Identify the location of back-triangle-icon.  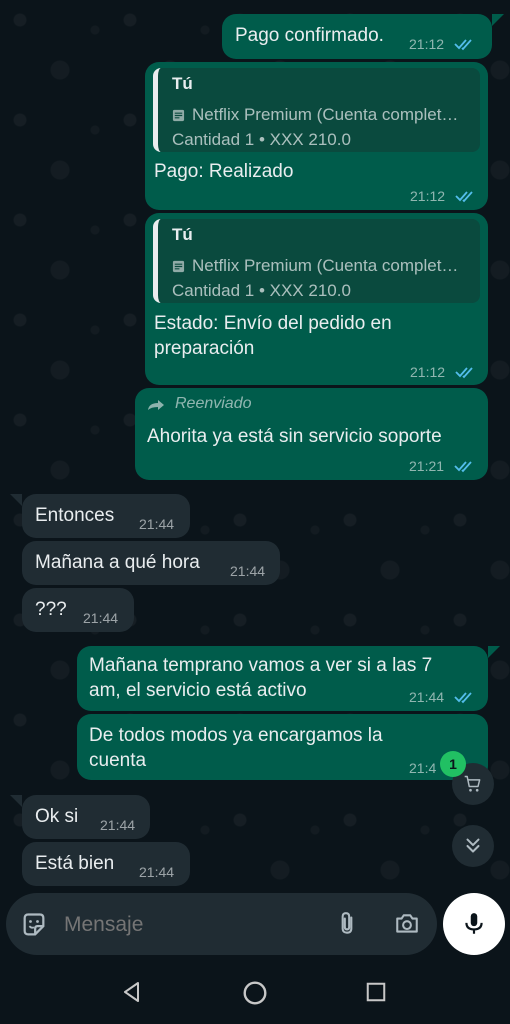
(132, 992).